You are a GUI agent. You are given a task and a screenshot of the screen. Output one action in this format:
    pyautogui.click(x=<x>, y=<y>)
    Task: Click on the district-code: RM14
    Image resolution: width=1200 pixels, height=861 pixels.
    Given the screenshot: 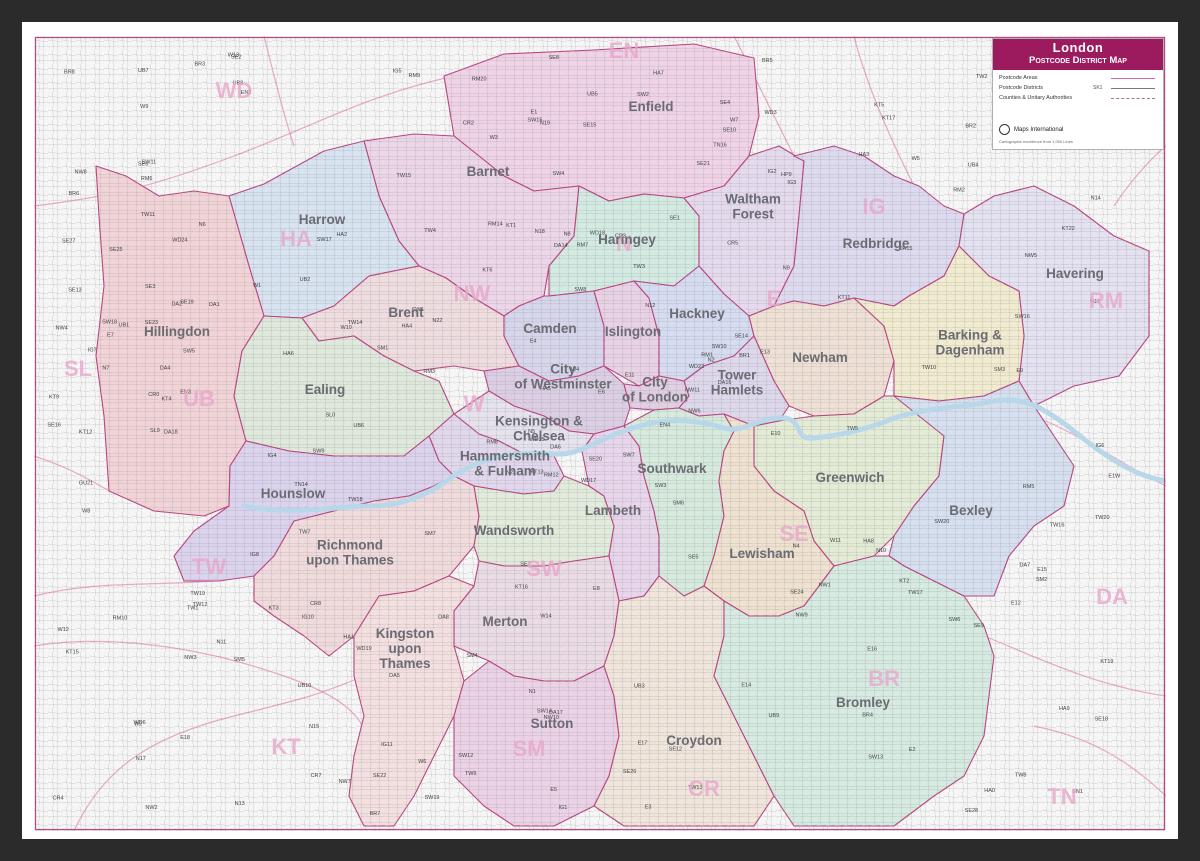 What is the action you would take?
    pyautogui.click(x=495, y=225)
    